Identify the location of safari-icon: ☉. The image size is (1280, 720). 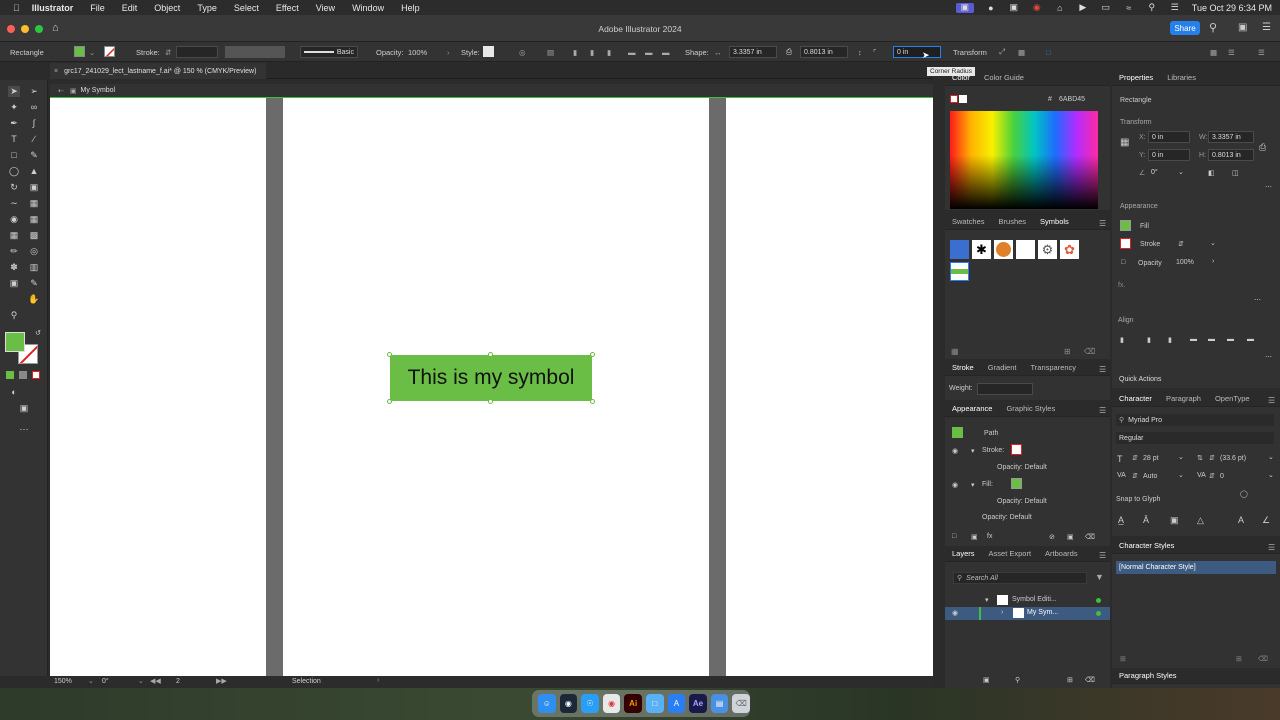
(590, 703).